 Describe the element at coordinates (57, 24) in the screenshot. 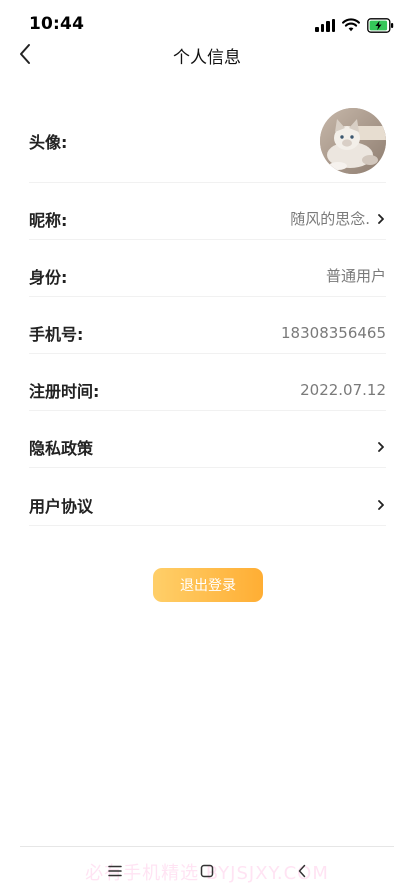

I see `status-time: 10:44` at that location.